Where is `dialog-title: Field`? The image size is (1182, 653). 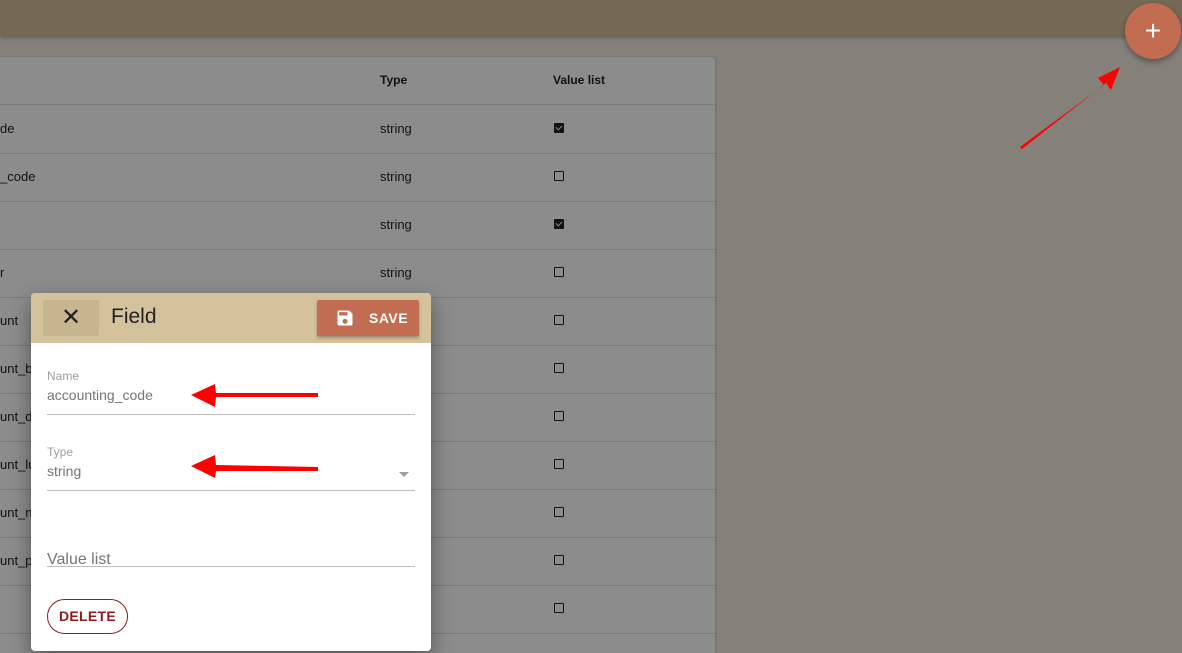
dialog-title: Field is located at coordinates (134, 316).